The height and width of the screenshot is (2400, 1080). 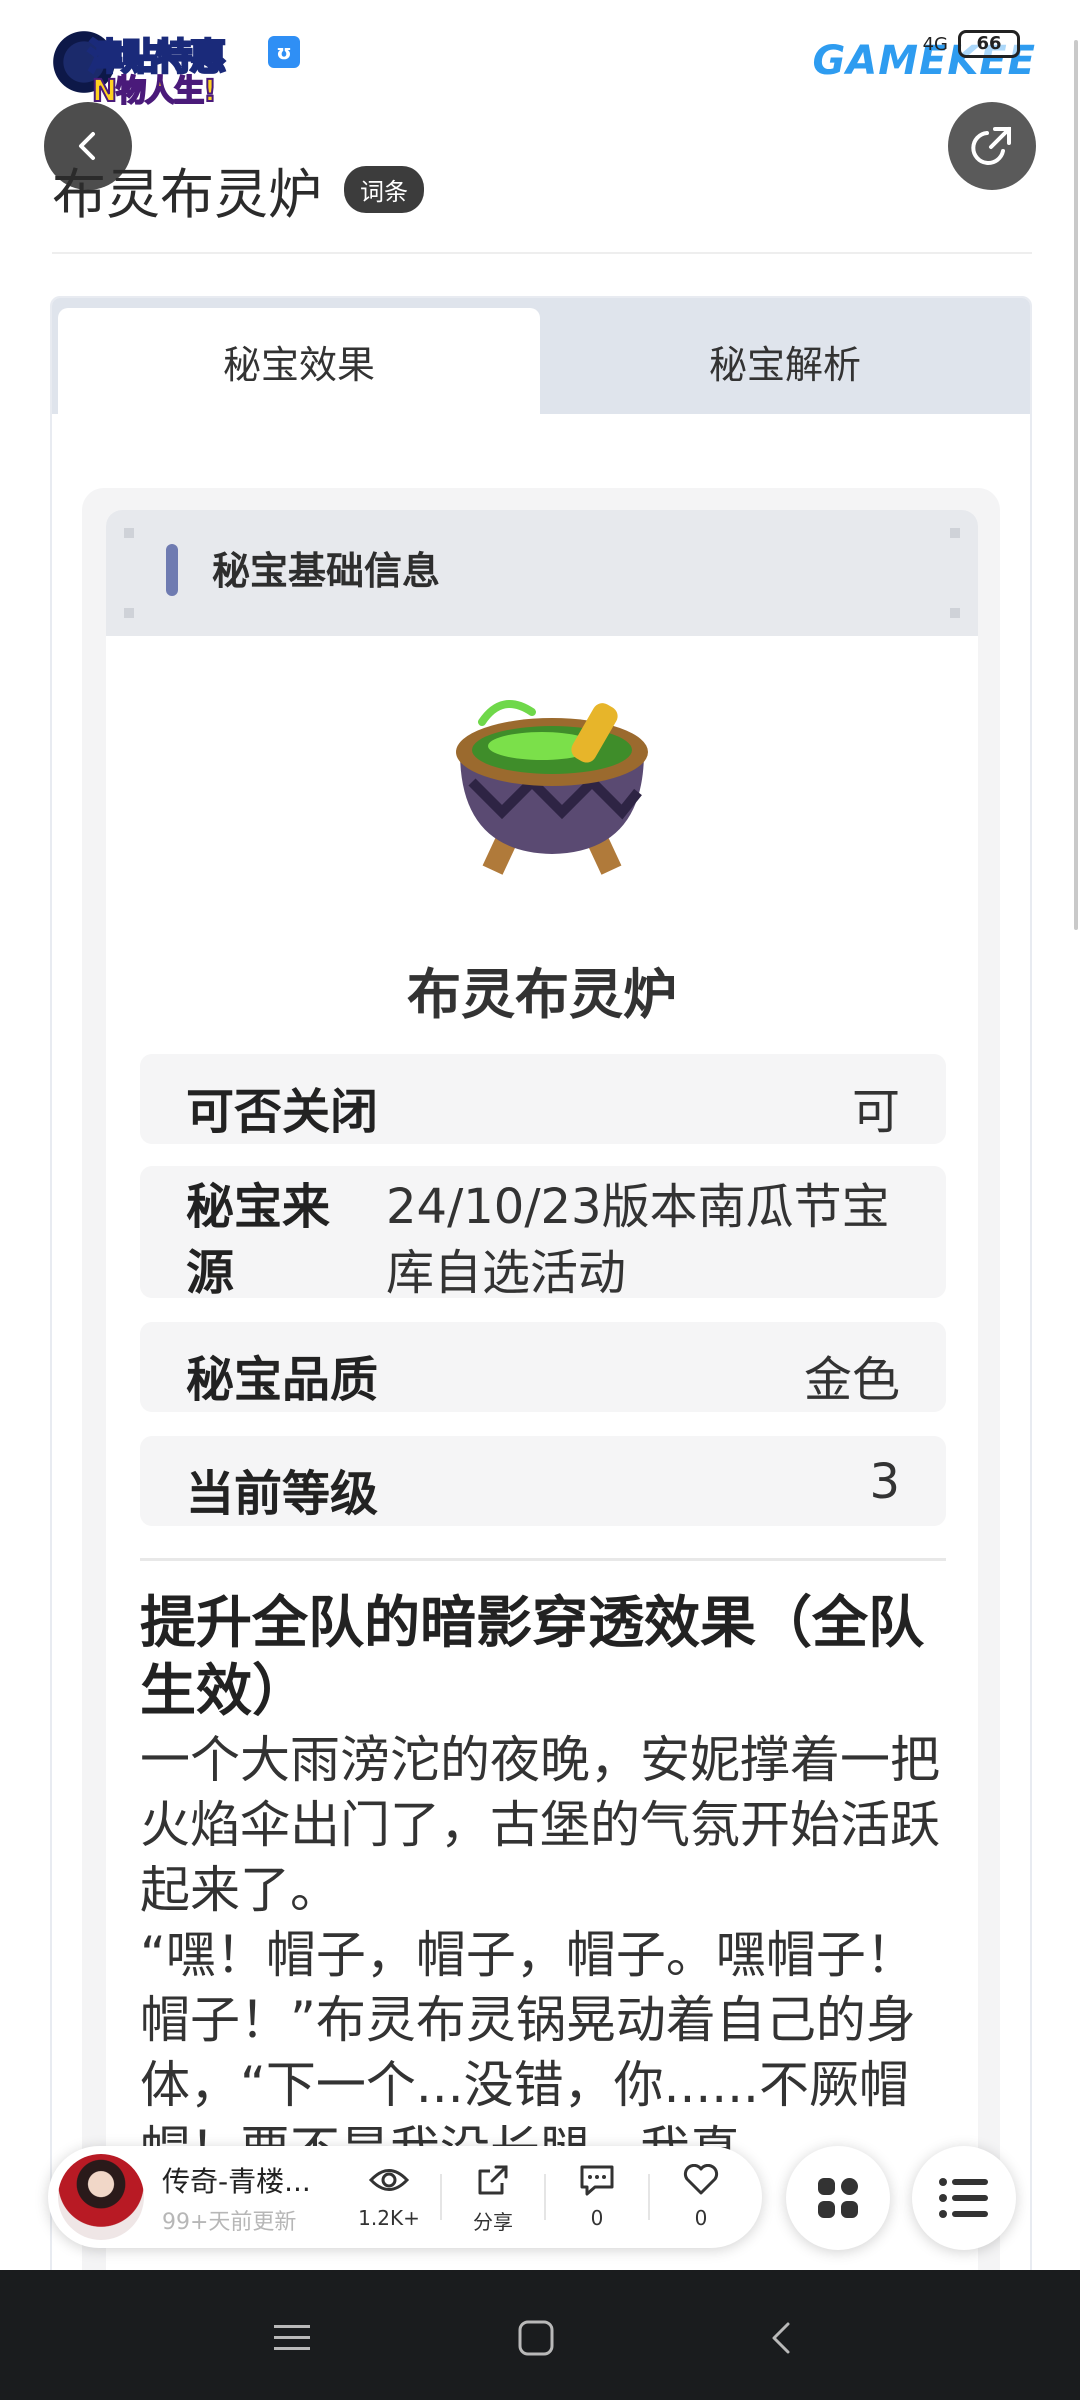 I want to click on likes-stat: 0, so click(x=701, y=2194).